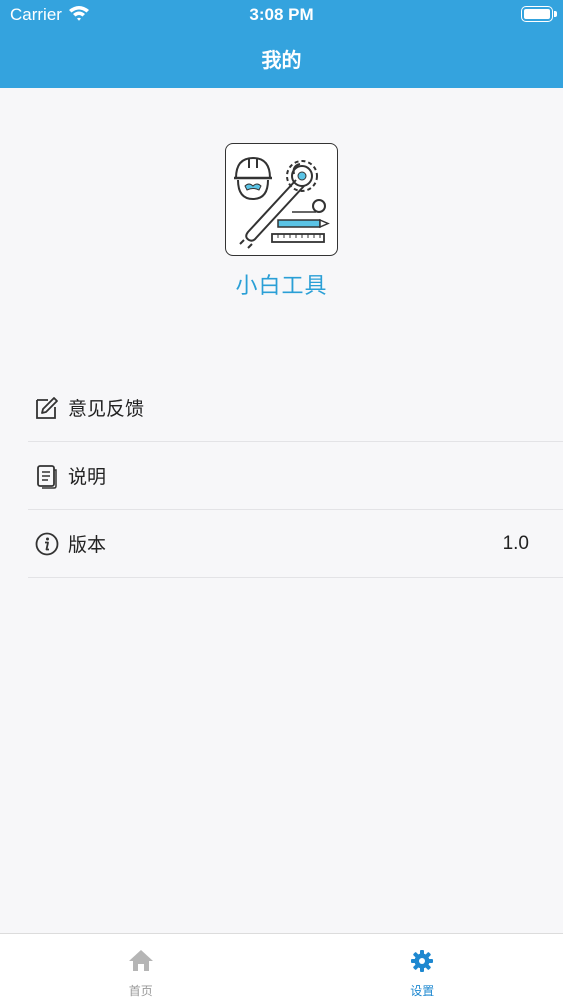 This screenshot has width=563, height=1000. What do you see at coordinates (515, 543) in the screenshot?
I see `version-value: 1.0` at bounding box center [515, 543].